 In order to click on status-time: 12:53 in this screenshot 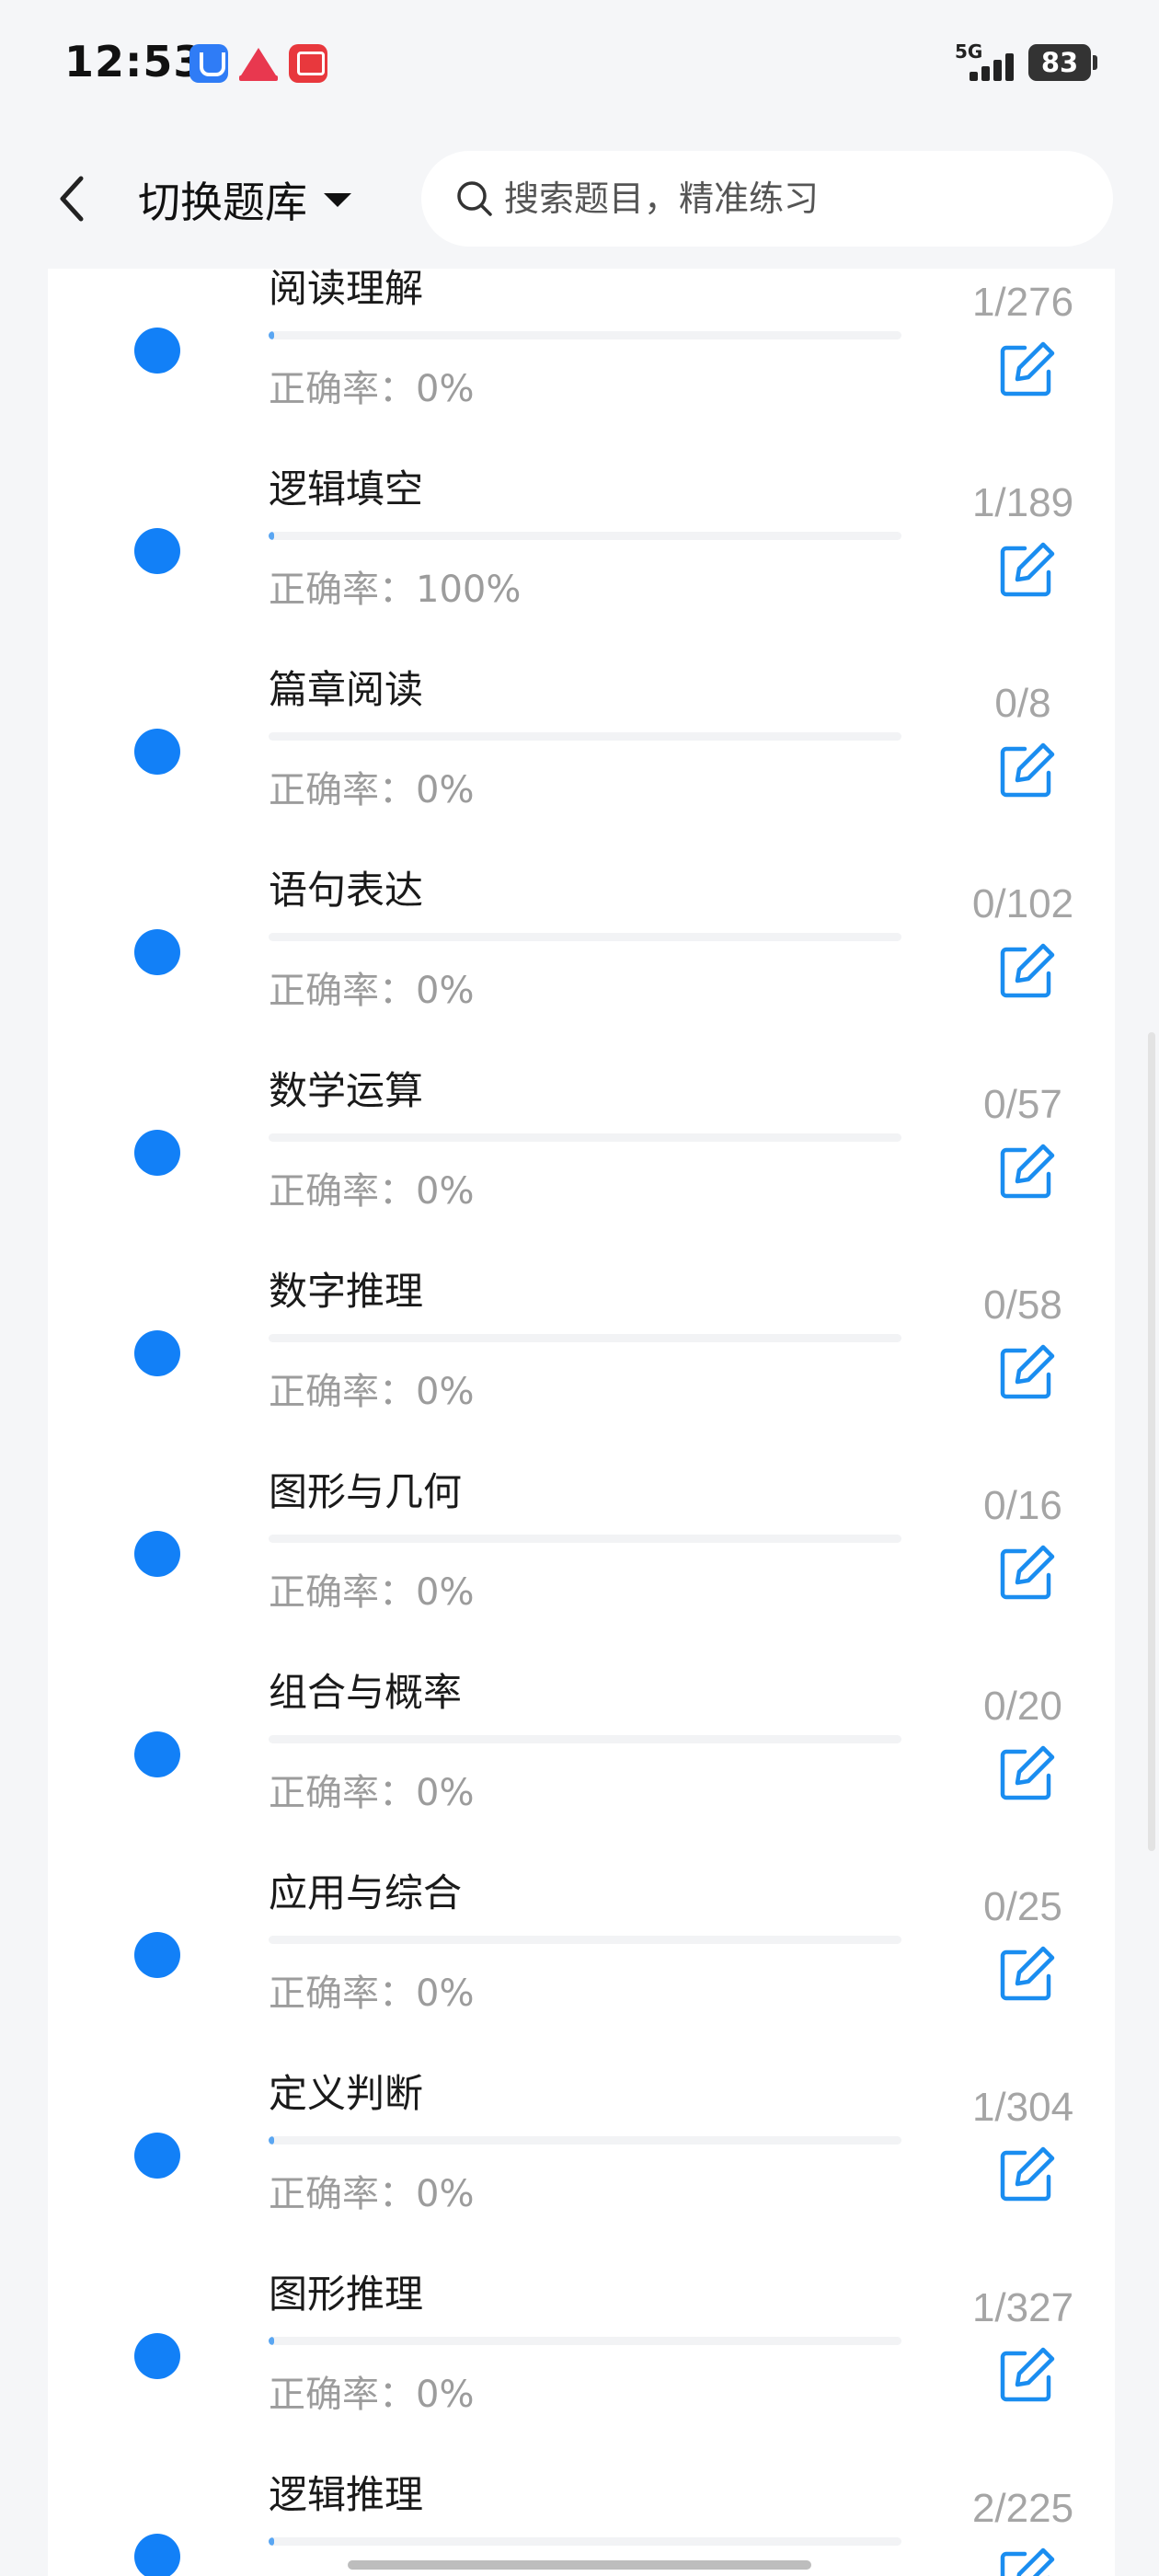, I will do `click(134, 61)`.